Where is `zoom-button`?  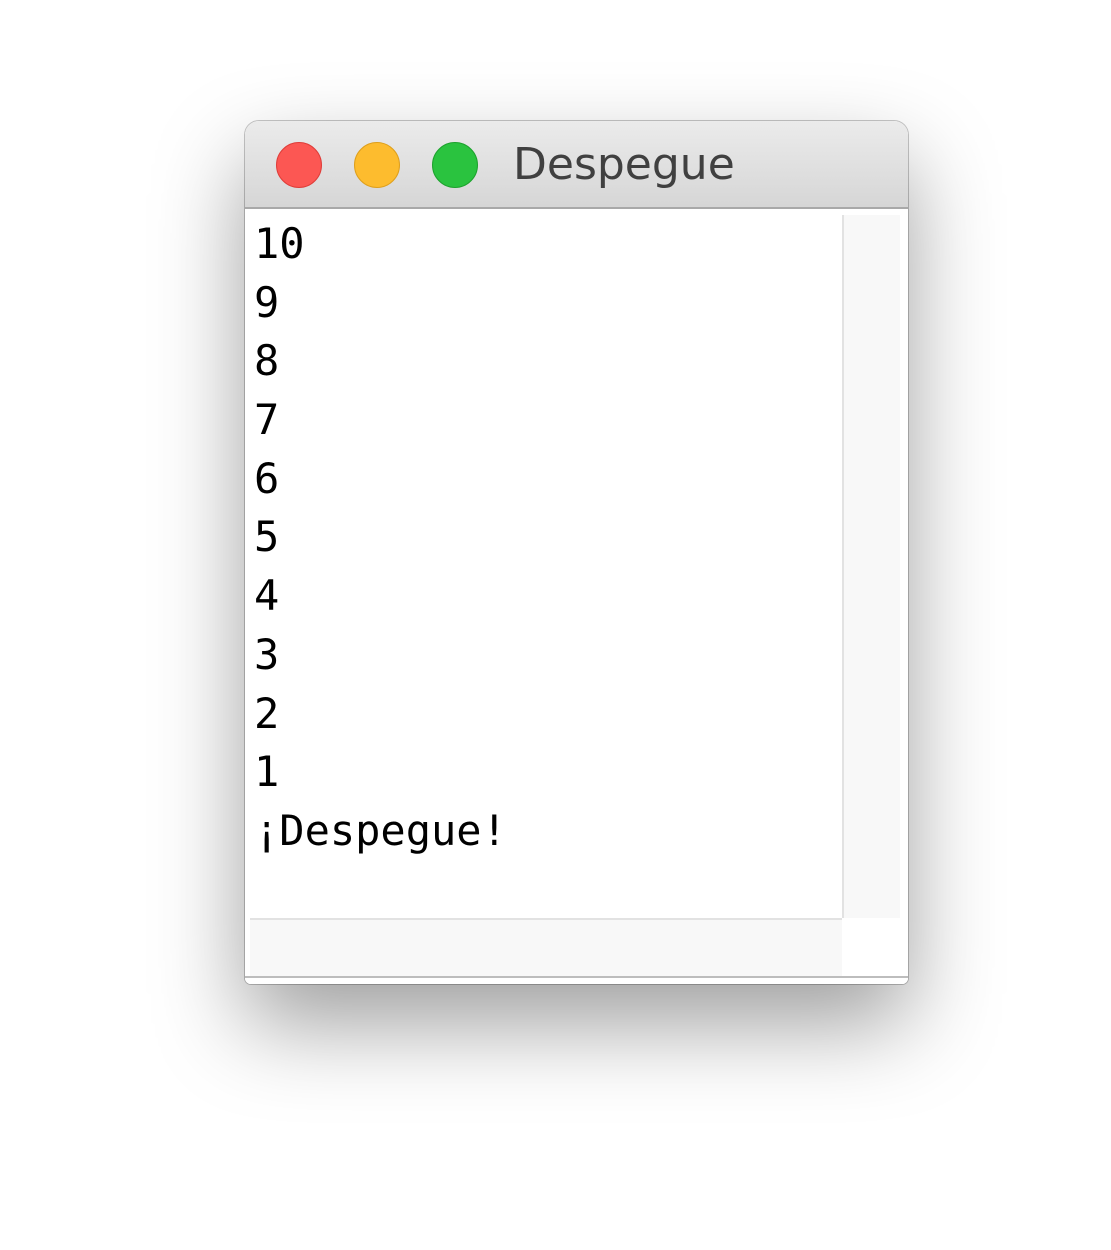
zoom-button is located at coordinates (455, 165).